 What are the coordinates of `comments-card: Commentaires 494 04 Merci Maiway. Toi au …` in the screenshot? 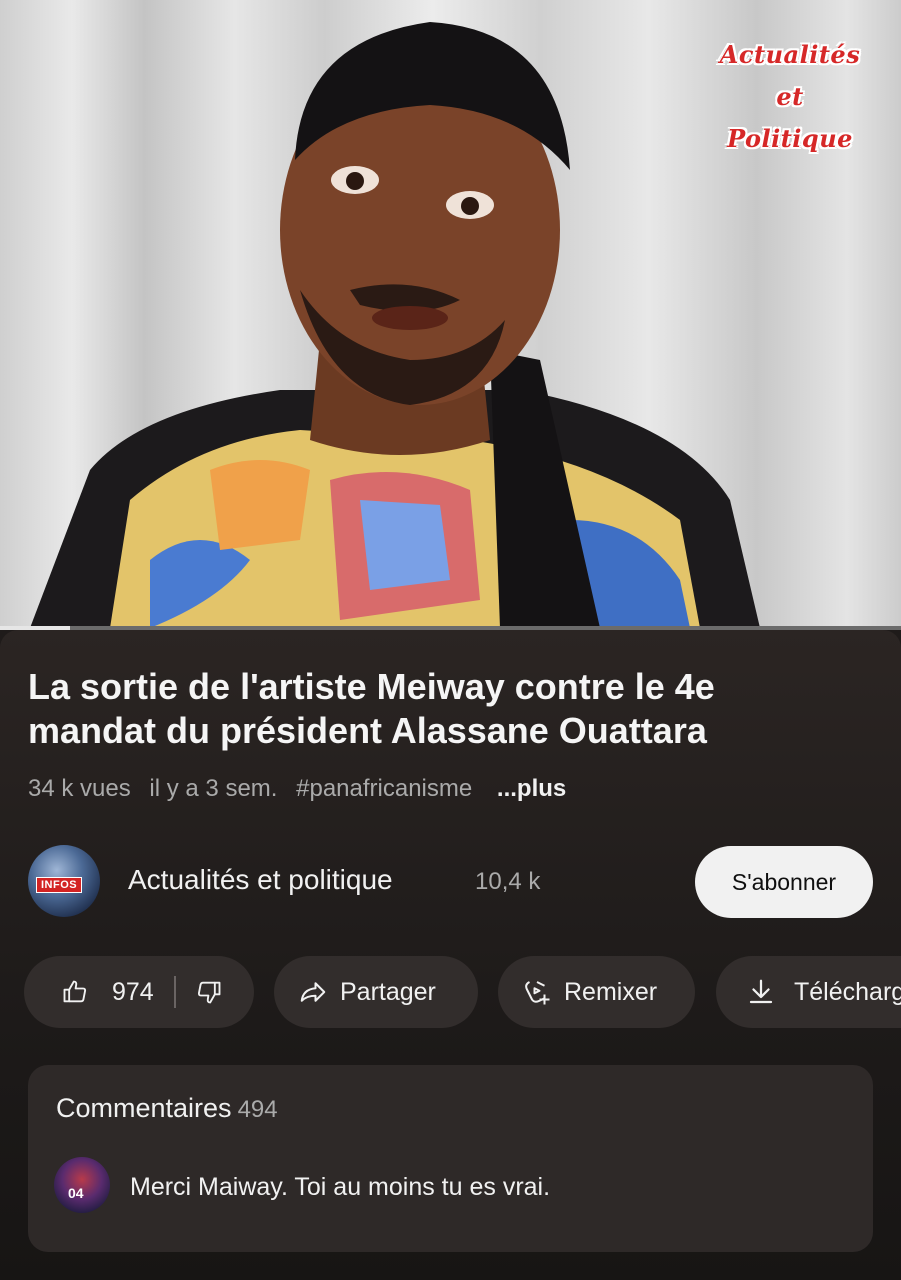 It's located at (450, 1158).